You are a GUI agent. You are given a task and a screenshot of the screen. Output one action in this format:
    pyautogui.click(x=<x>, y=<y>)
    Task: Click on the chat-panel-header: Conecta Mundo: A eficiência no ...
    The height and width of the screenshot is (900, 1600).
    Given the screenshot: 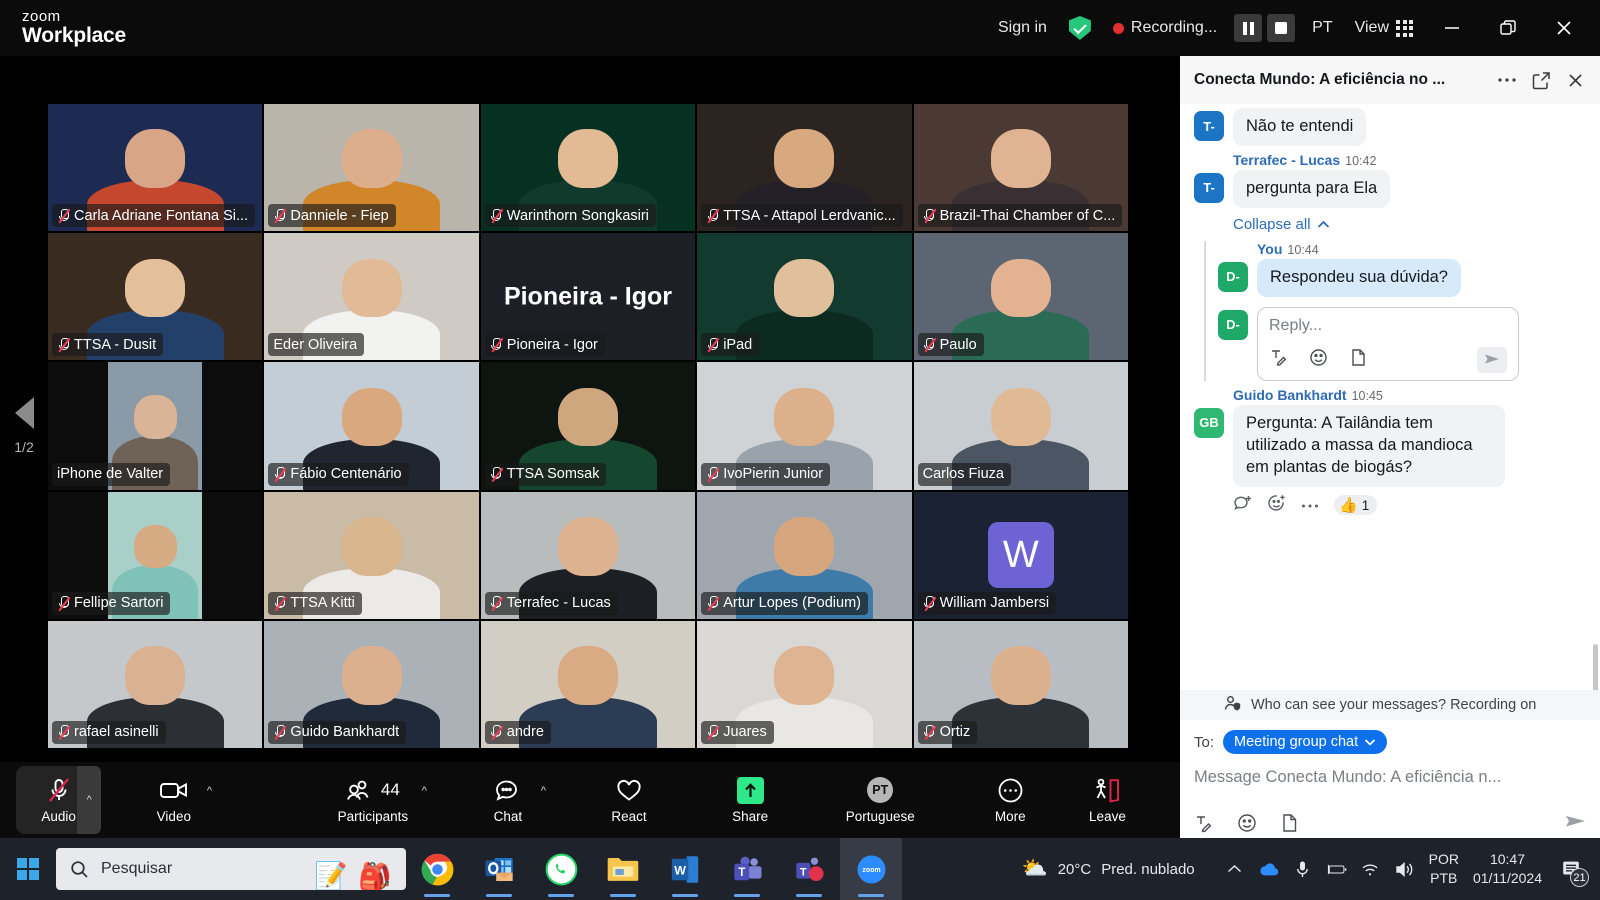 What is the action you would take?
    pyautogui.click(x=1390, y=80)
    